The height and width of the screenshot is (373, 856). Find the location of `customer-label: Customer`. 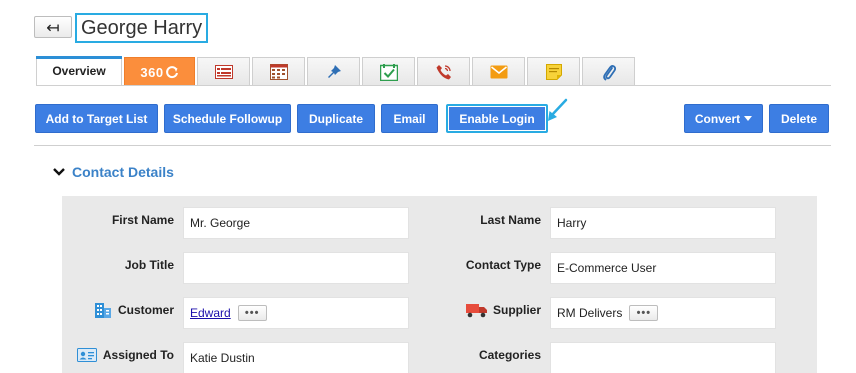

customer-label: Customer is located at coordinates (118, 310).